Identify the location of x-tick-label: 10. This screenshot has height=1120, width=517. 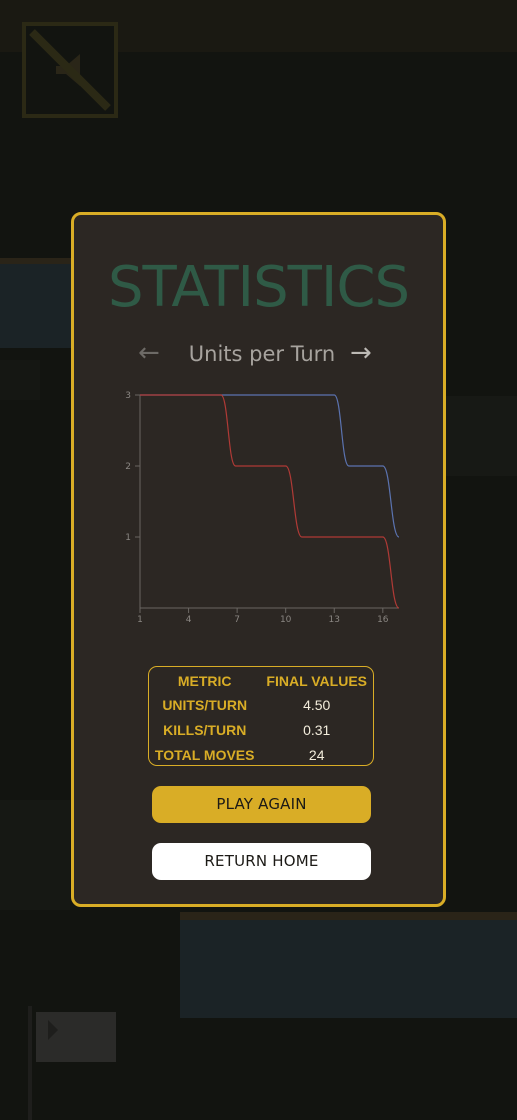
(286, 620).